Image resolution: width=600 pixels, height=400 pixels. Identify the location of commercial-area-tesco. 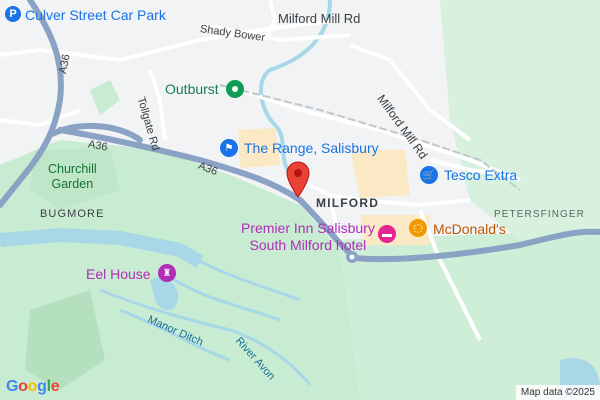
(380, 174).